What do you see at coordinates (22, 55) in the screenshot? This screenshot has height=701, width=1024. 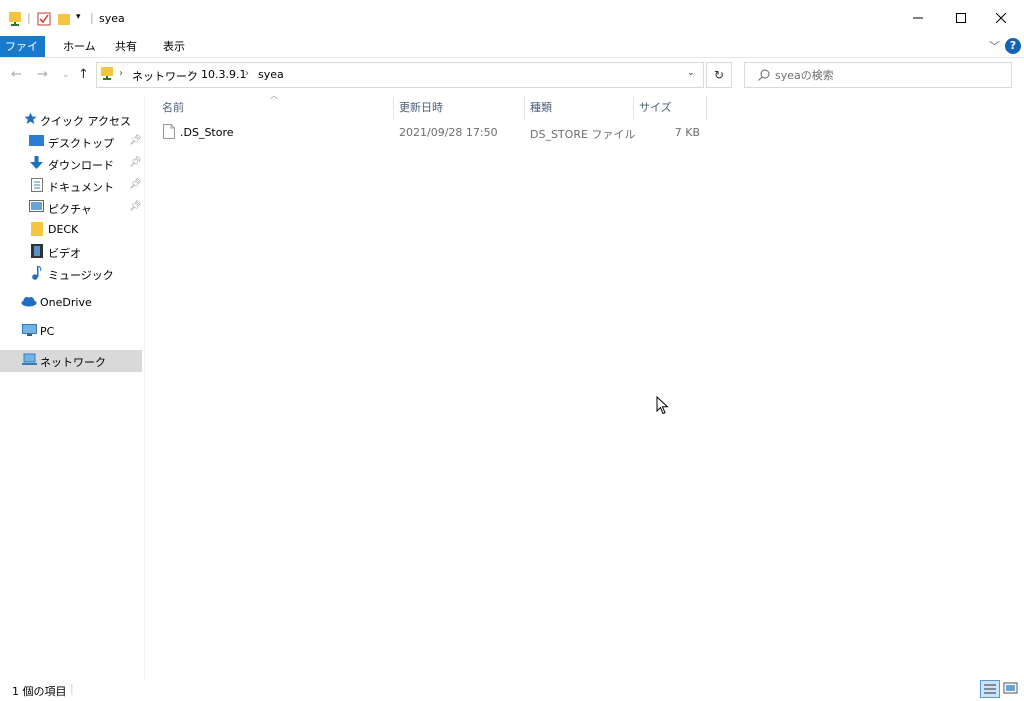 I see `tab-file: ファイル` at bounding box center [22, 55].